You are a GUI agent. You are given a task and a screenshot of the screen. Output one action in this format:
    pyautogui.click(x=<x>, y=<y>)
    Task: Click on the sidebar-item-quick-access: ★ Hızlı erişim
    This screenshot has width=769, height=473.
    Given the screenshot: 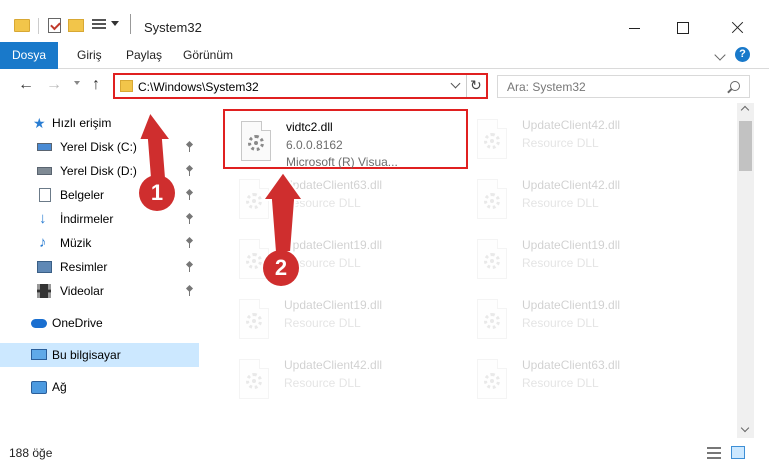 What is the action you would take?
    pyautogui.click(x=99, y=123)
    